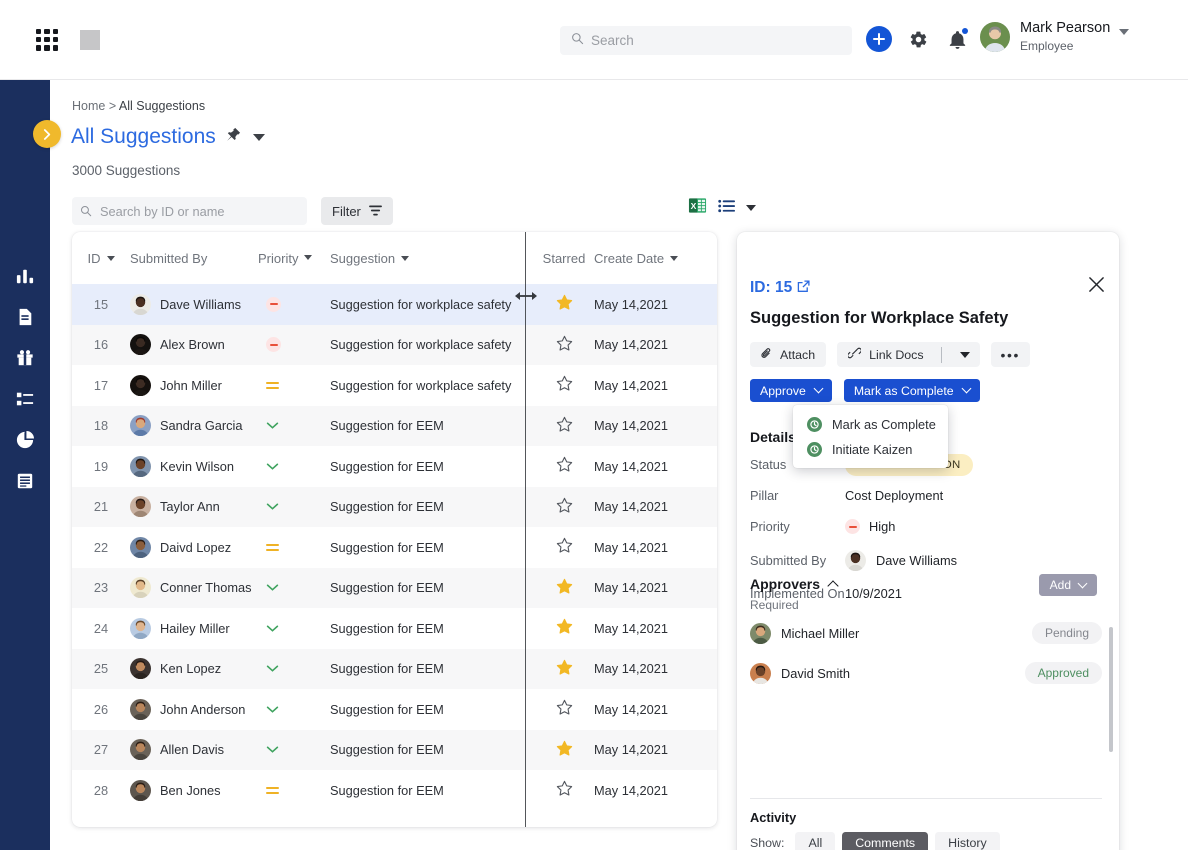 Image resolution: width=1188 pixels, height=850 pixels. I want to click on avatar, so click(140, 750).